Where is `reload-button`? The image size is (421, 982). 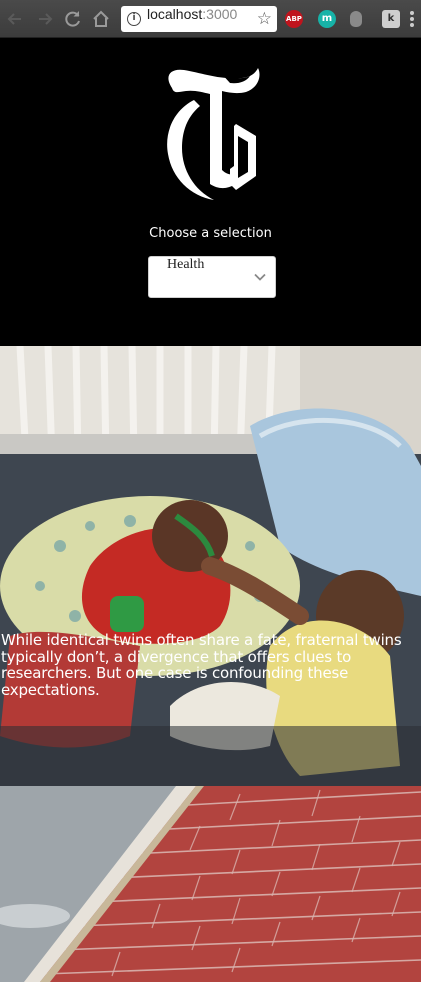 reload-button is located at coordinates (73, 19).